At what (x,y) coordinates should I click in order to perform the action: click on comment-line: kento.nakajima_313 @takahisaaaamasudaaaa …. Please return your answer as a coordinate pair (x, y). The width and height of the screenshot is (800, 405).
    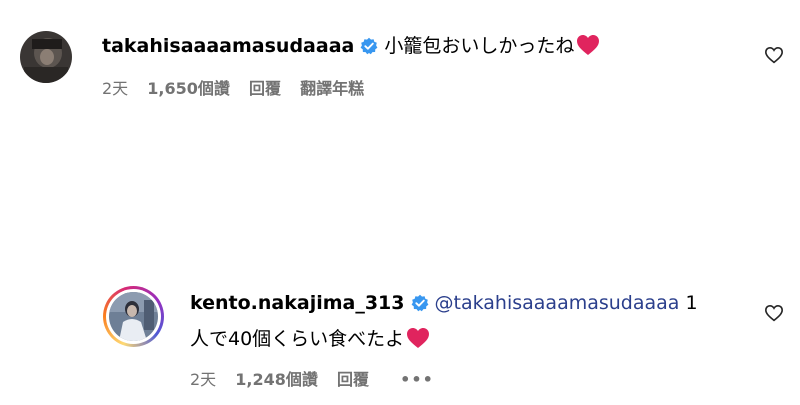
    Looking at the image, I should click on (444, 304).